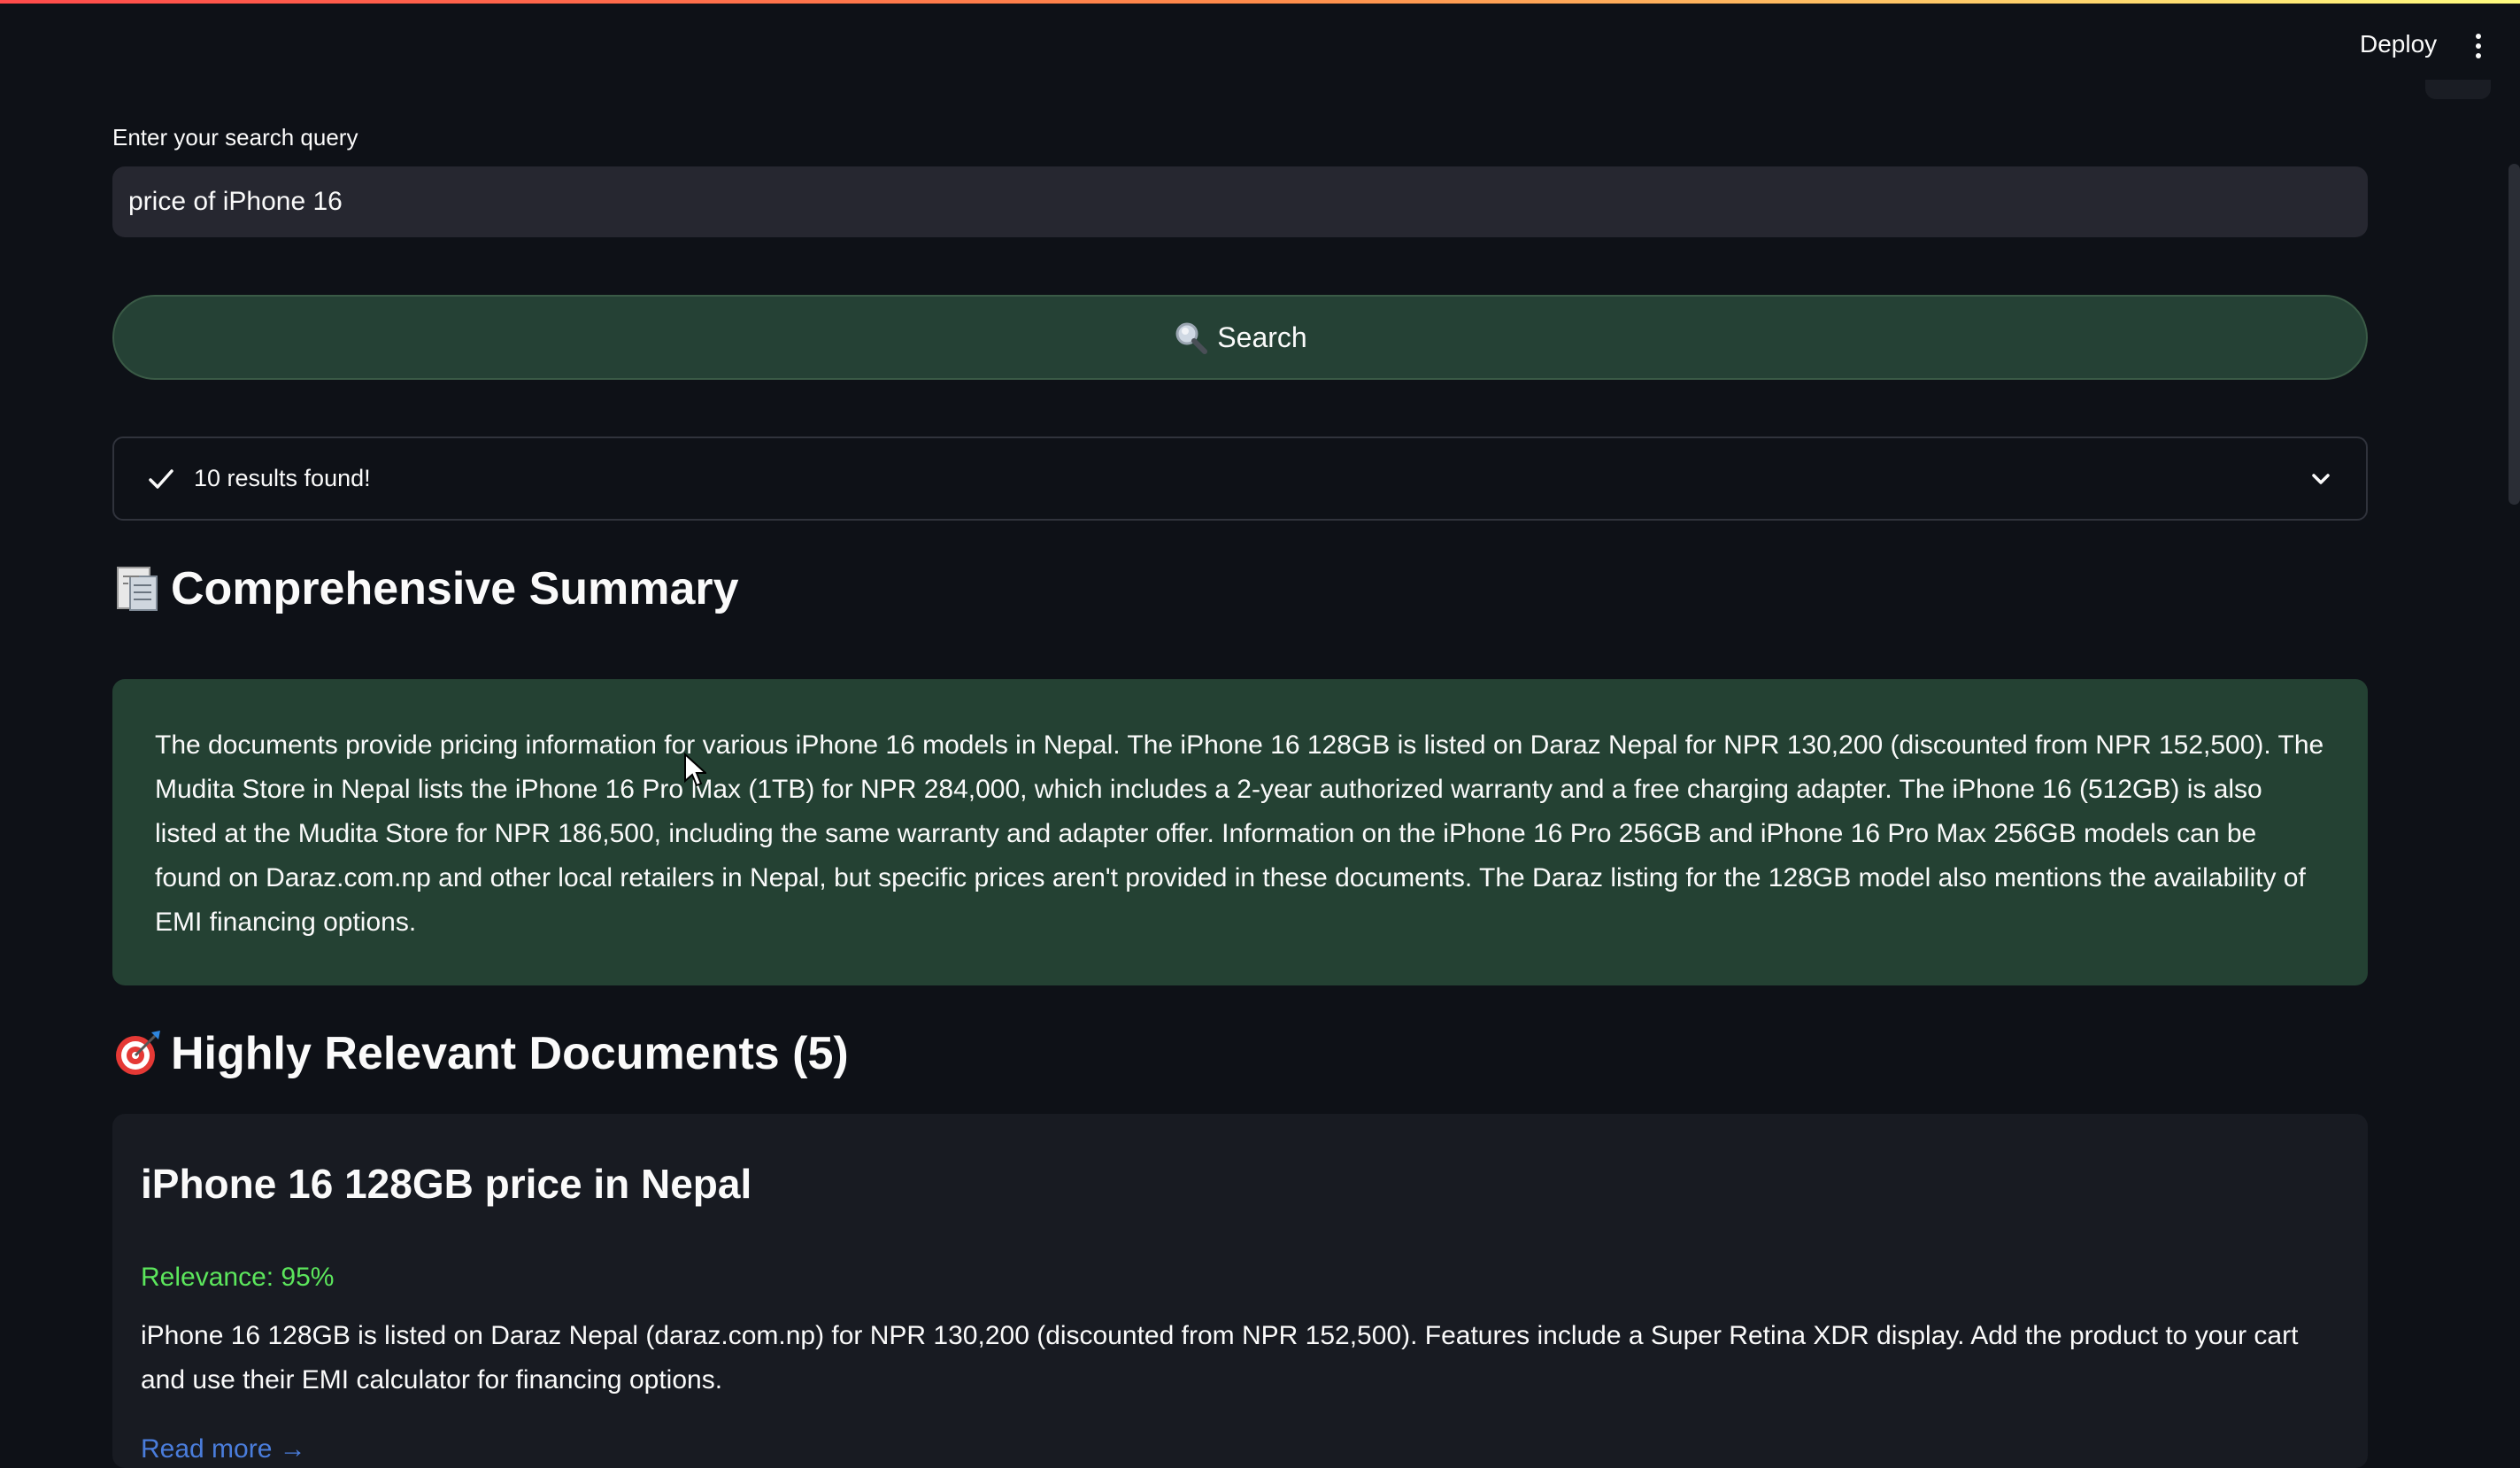  I want to click on document-title: iPhone 16 128GB price in Nepal, so click(446, 1184).